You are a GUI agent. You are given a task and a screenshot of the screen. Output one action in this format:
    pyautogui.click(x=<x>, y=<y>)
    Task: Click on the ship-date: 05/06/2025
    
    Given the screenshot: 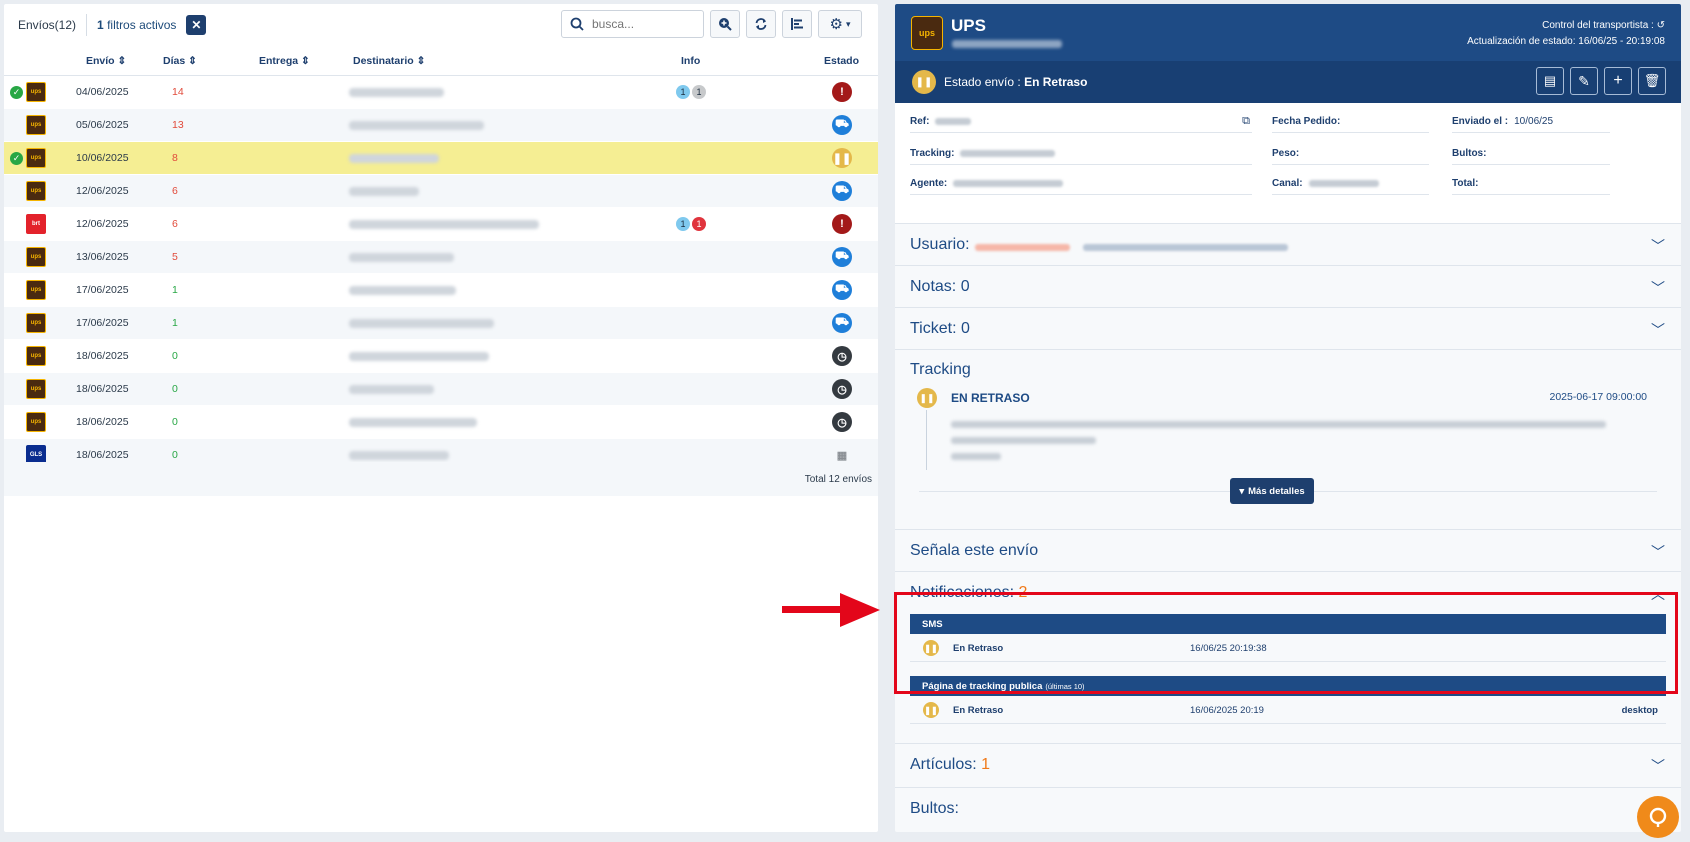 What is the action you would take?
    pyautogui.click(x=102, y=125)
    